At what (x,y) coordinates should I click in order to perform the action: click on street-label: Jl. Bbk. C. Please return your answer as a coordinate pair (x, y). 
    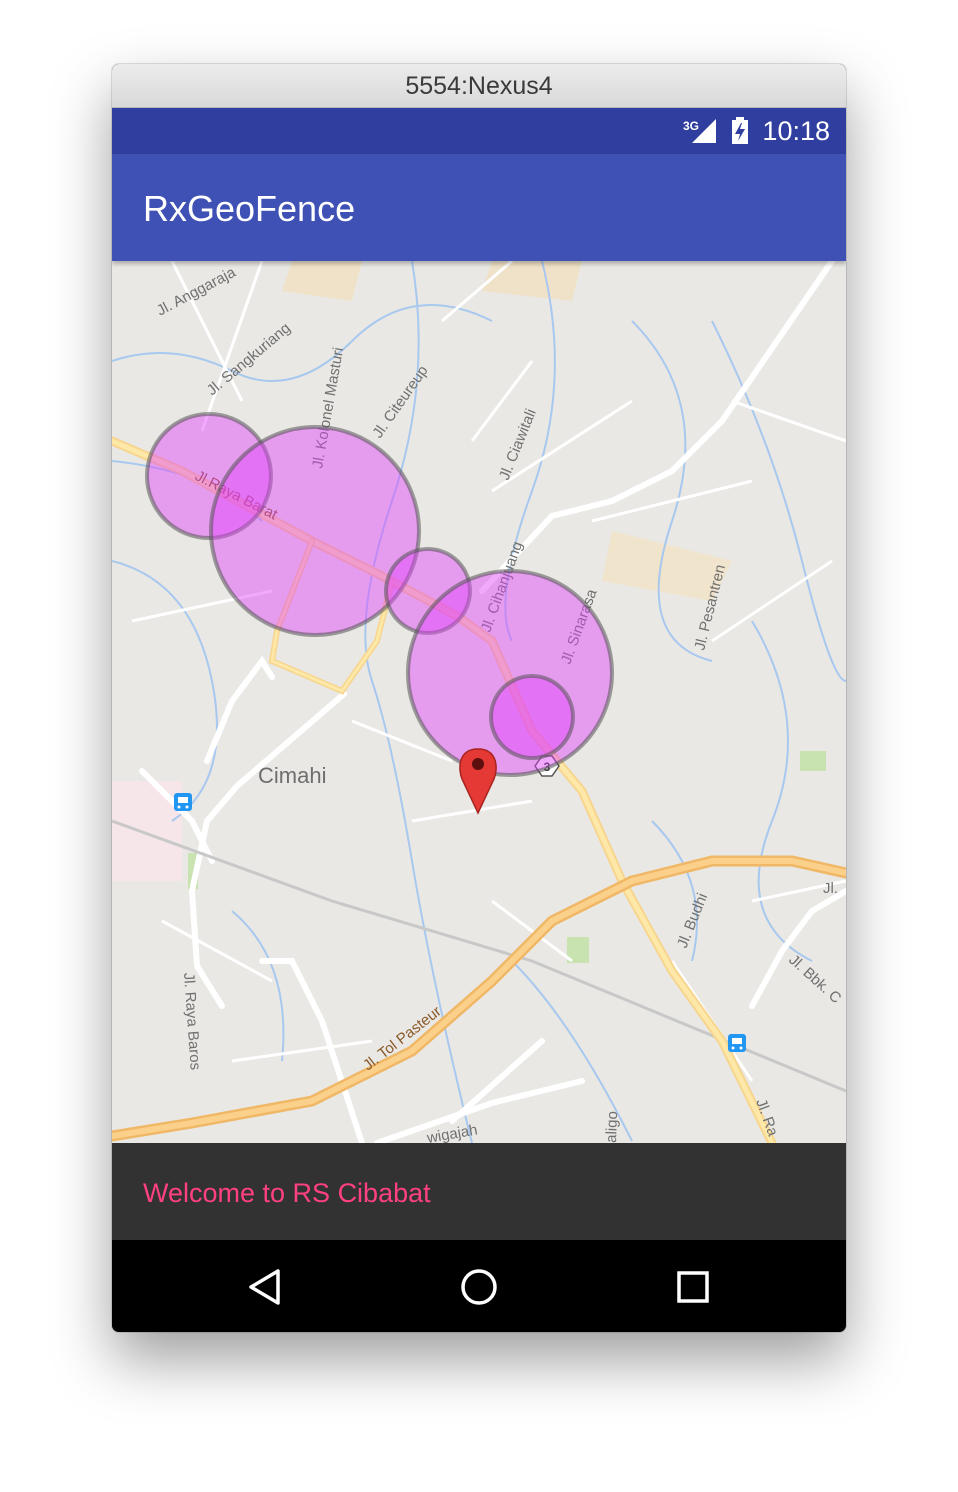
    Looking at the image, I should click on (814, 979).